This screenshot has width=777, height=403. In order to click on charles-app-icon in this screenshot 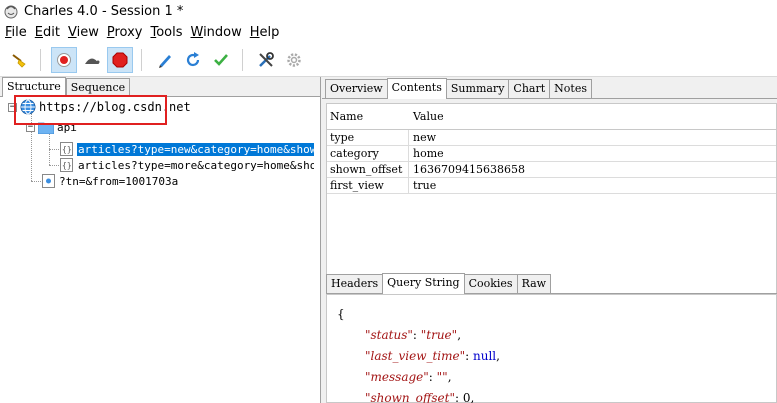, I will do `click(11, 12)`.